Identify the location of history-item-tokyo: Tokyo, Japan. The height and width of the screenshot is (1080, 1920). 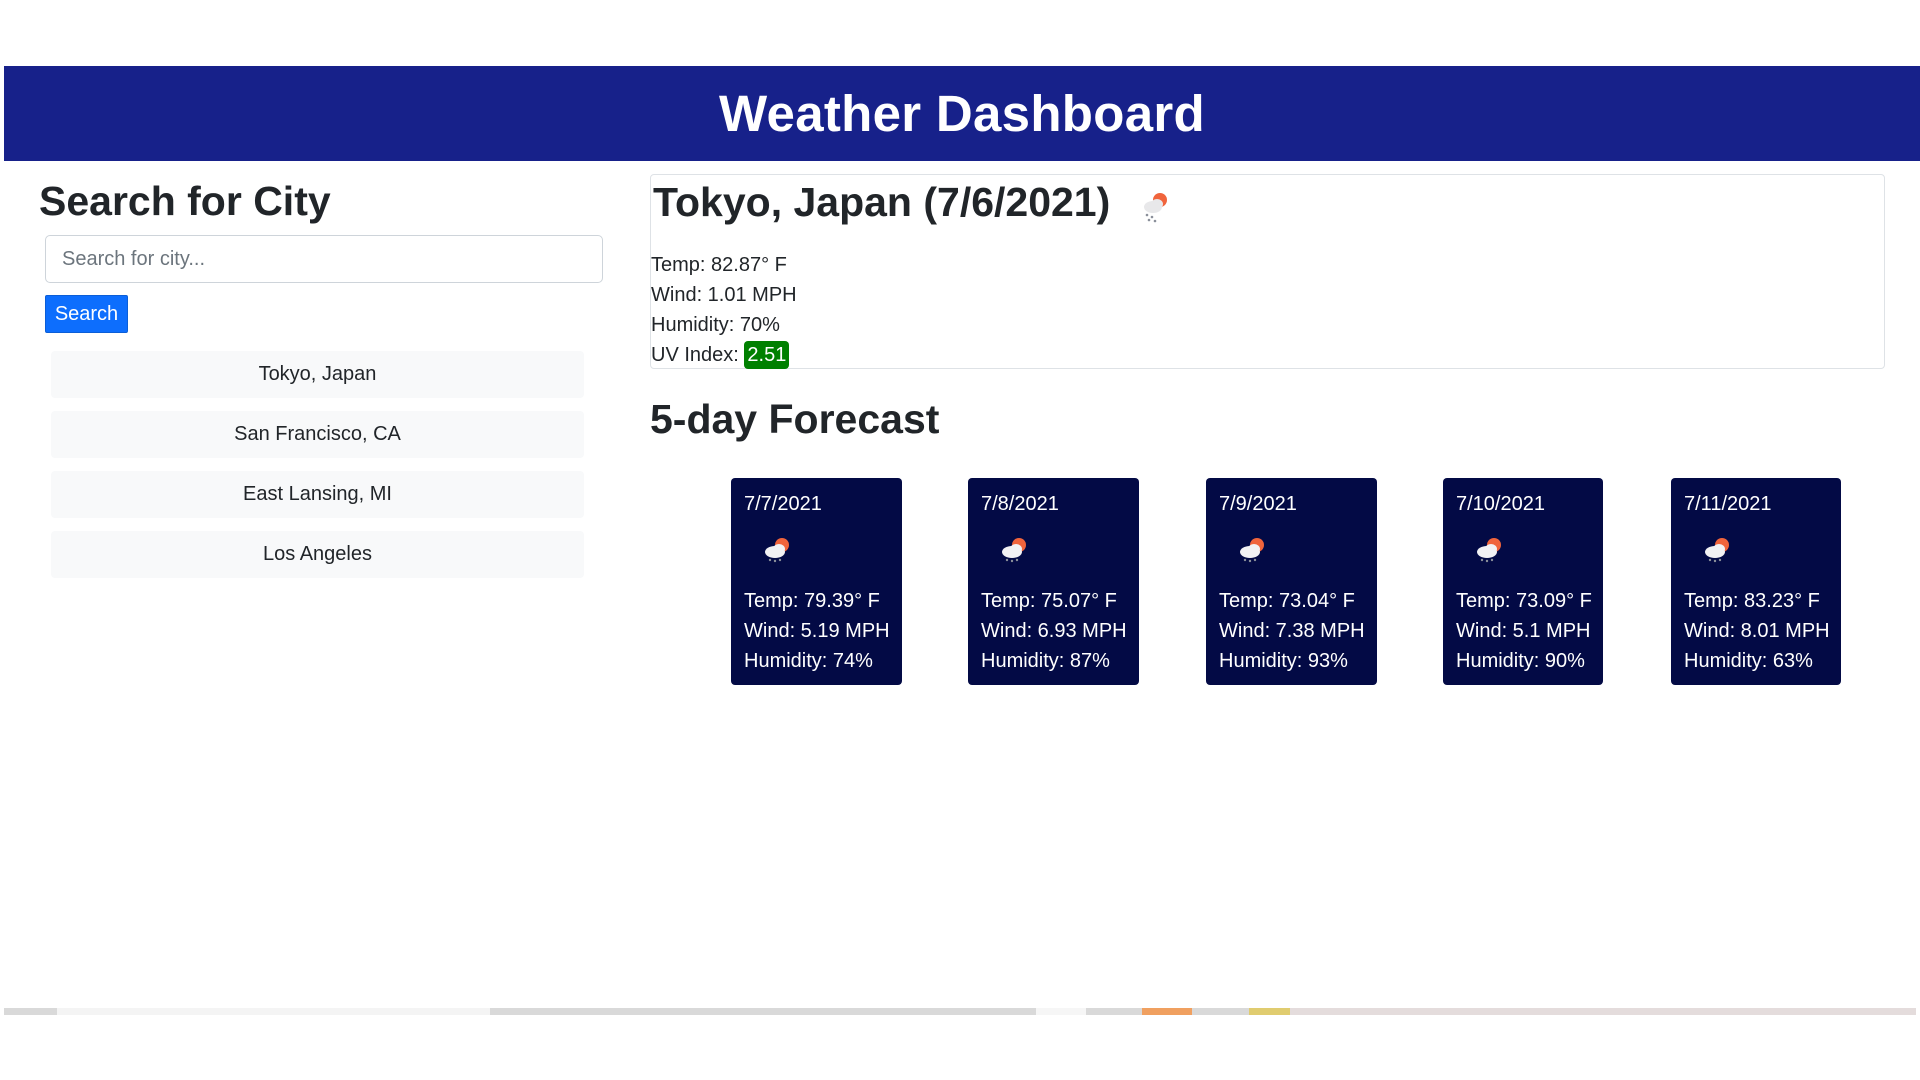
(317, 374).